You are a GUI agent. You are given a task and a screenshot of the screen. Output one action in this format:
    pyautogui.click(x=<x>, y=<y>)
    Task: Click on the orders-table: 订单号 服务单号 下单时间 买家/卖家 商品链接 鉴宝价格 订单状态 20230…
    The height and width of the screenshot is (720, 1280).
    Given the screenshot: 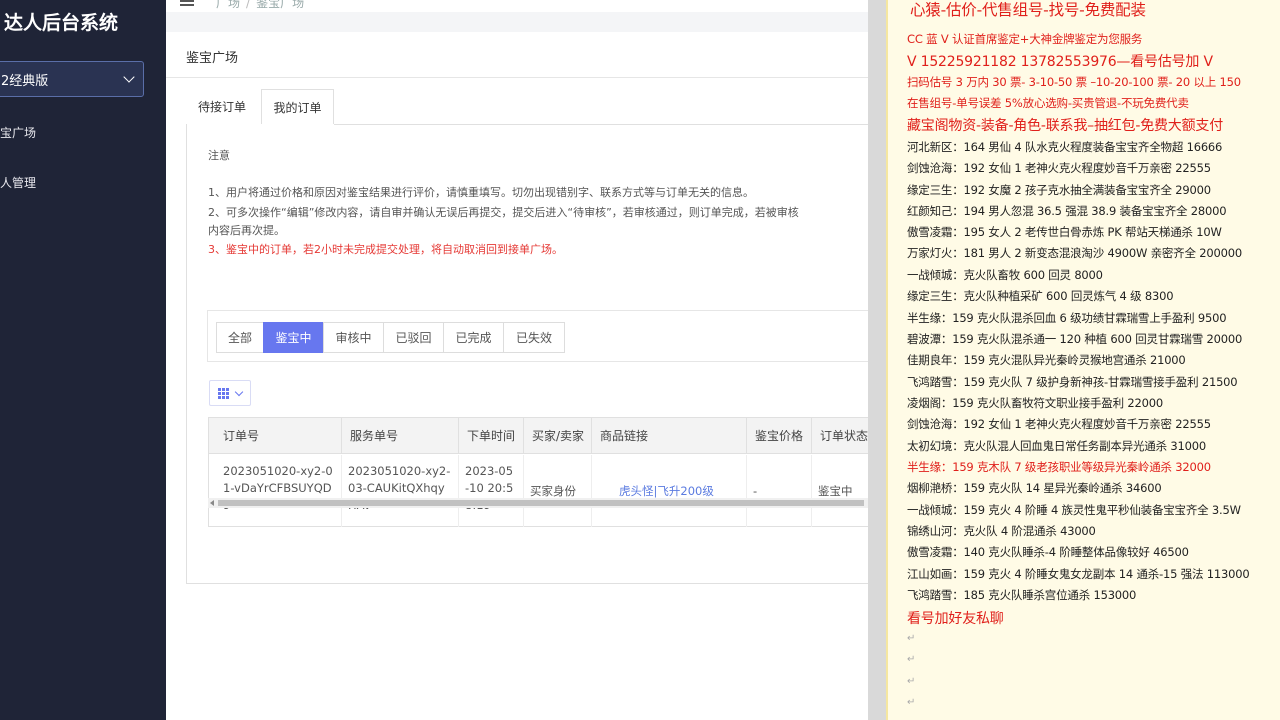 What is the action you would take?
    pyautogui.click(x=538, y=472)
    